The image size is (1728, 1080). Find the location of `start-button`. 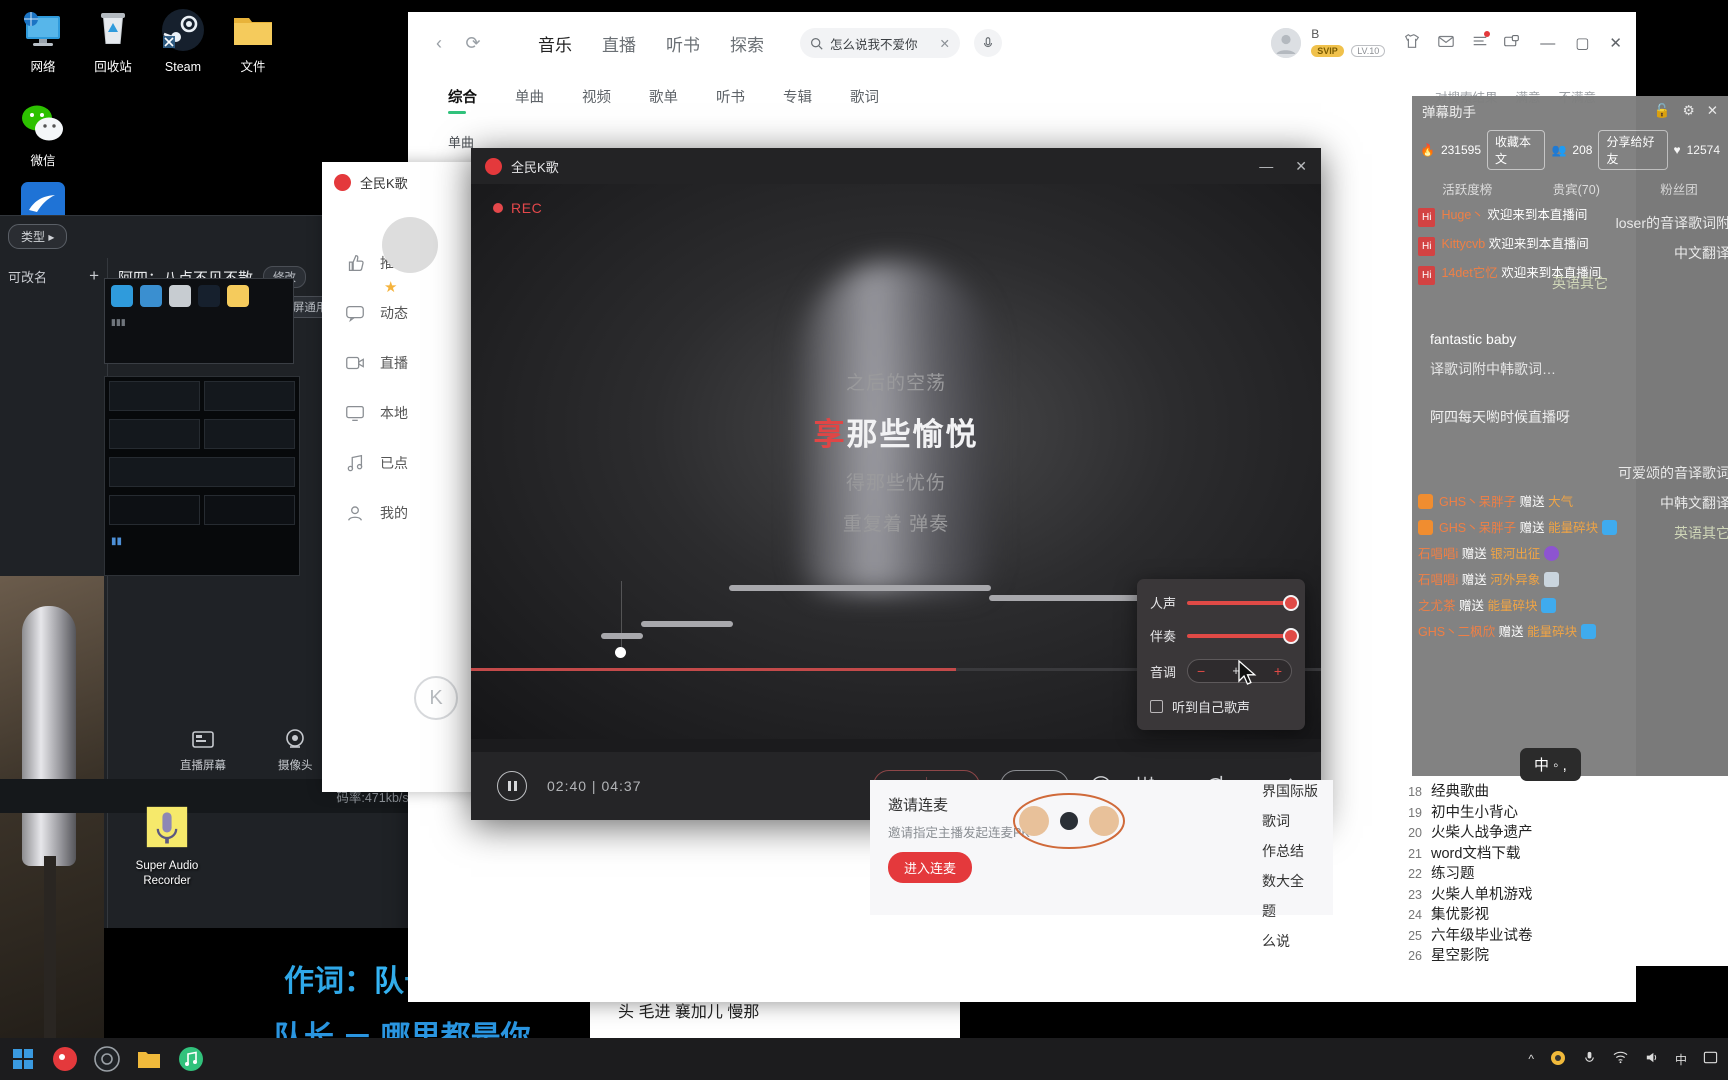

start-button is located at coordinates (23, 1059).